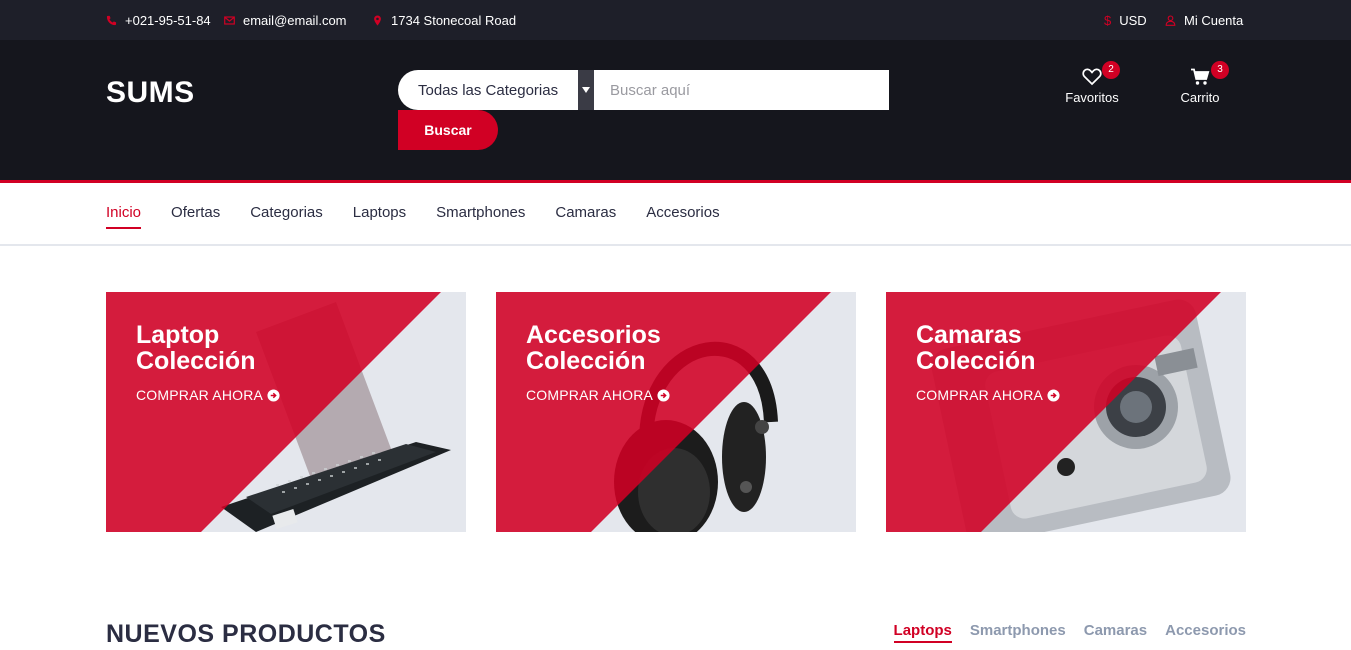 The height and width of the screenshot is (650, 1351). I want to click on account-link: Mi Cuenta, so click(1204, 20).